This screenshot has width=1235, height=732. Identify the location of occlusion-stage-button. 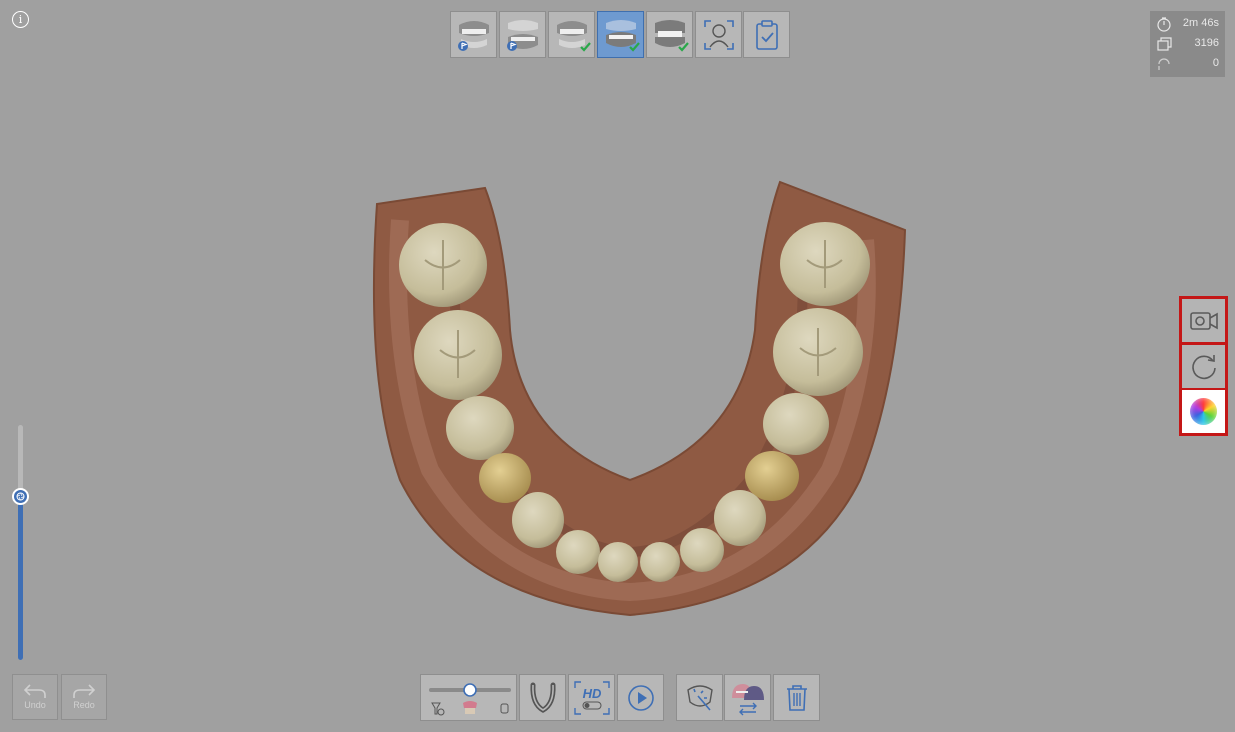
(669, 34).